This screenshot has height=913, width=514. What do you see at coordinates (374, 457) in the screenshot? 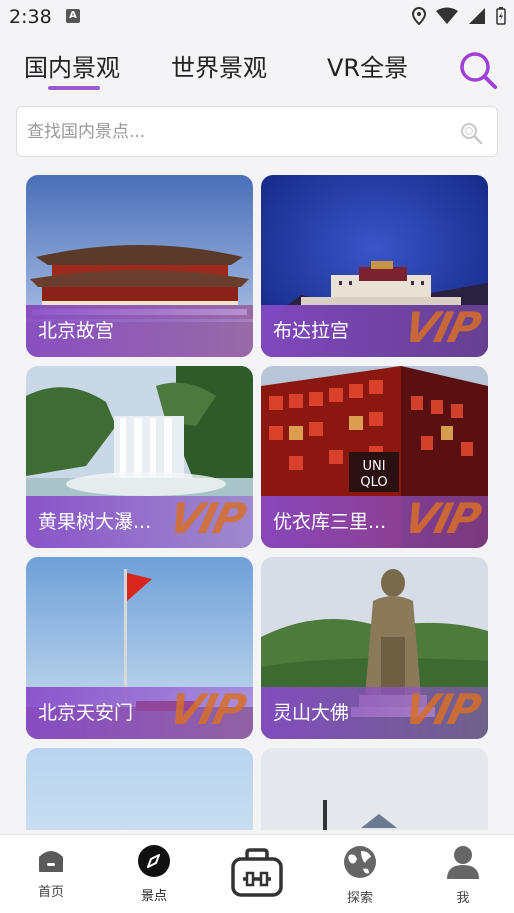
I see `attraction-card: UNI QLO 优衣库三里... VIP` at bounding box center [374, 457].